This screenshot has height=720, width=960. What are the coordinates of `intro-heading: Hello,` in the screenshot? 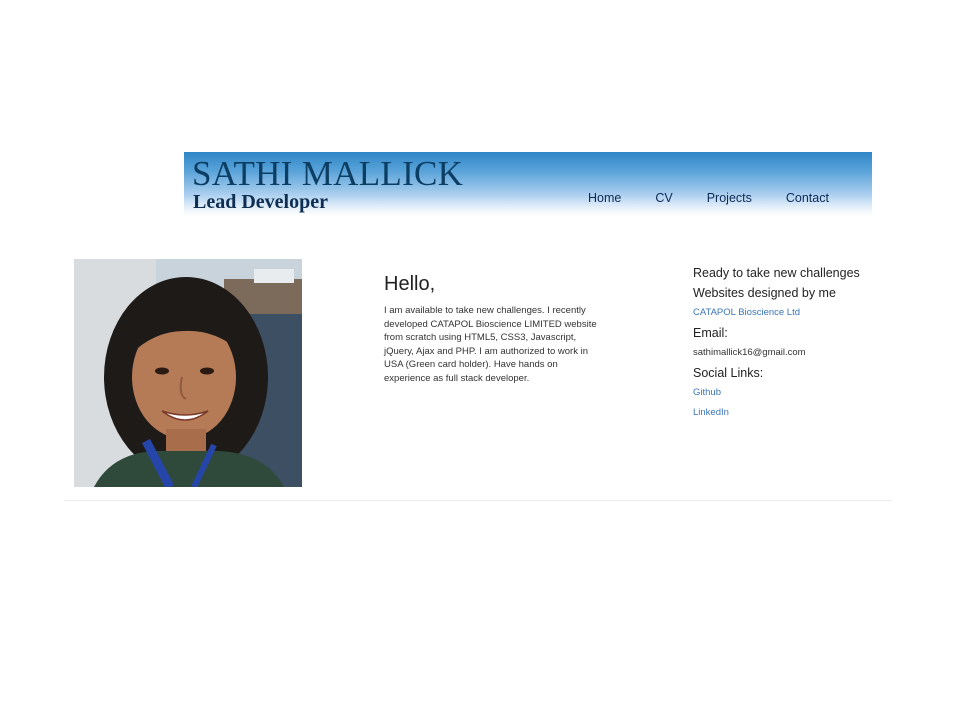 It's located at (410, 284).